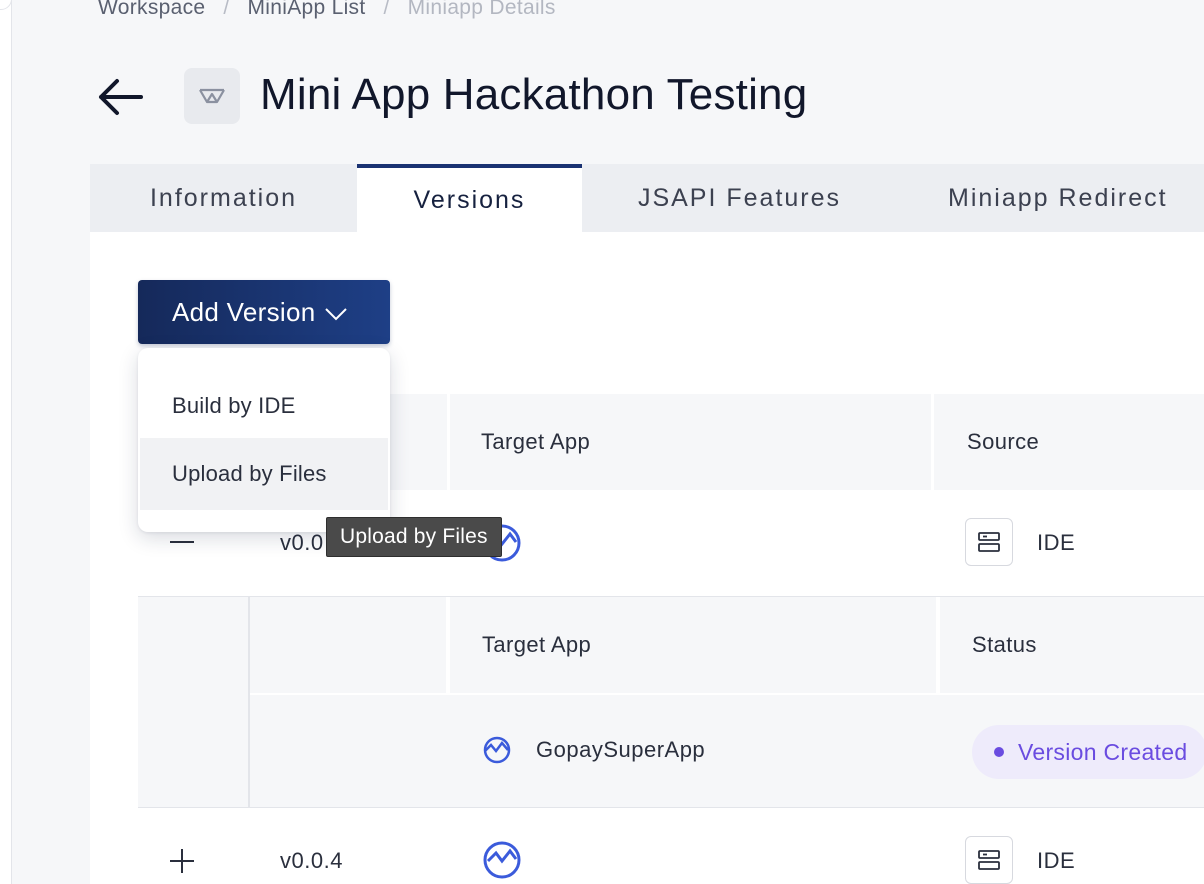 The image size is (1204, 884). What do you see at coordinates (534, 94) in the screenshot?
I see `page-title: Mini App Hackathon Testing` at bounding box center [534, 94].